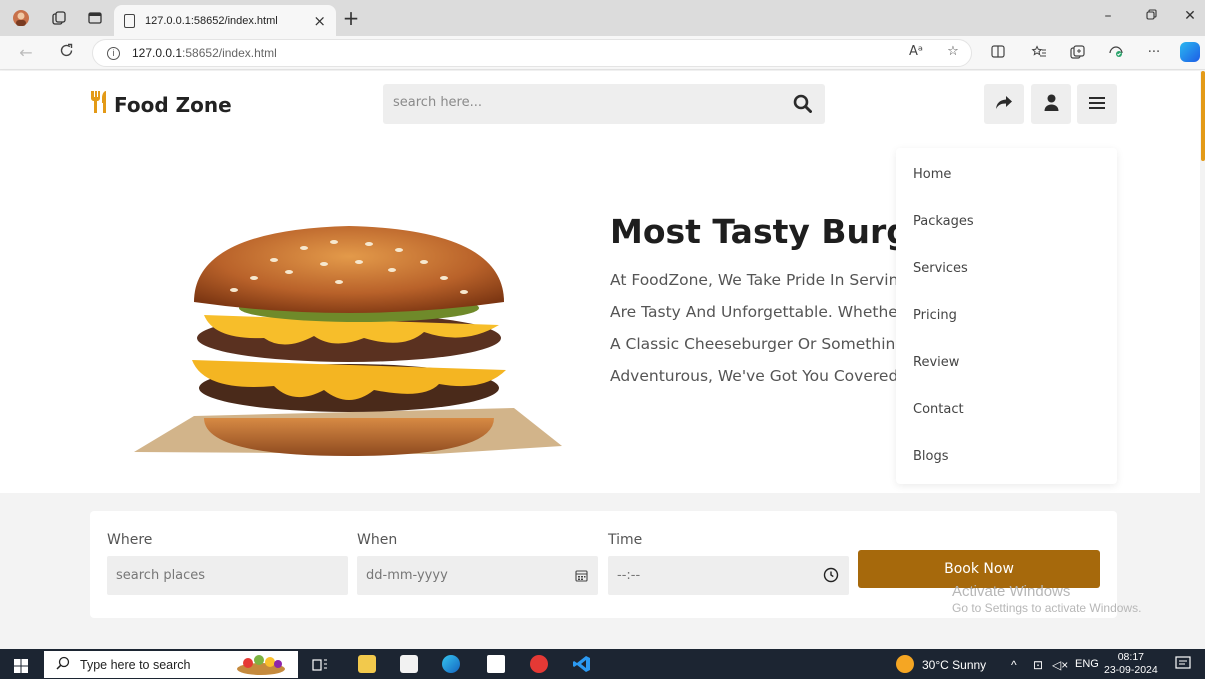 This screenshot has width=1205, height=679. Describe the element at coordinates (1014, 665) in the screenshot. I see `tray-chevron-icon: ^` at that location.